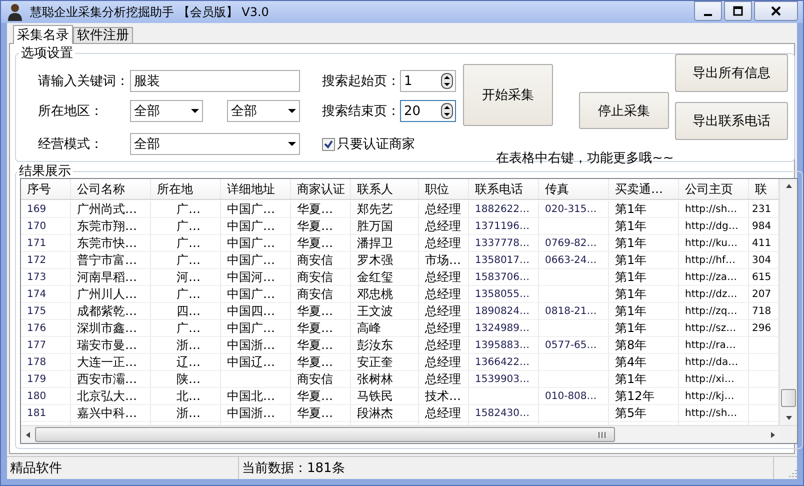 The width and height of the screenshot is (804, 486). I want to click on table-cell: 张树林, so click(375, 379).